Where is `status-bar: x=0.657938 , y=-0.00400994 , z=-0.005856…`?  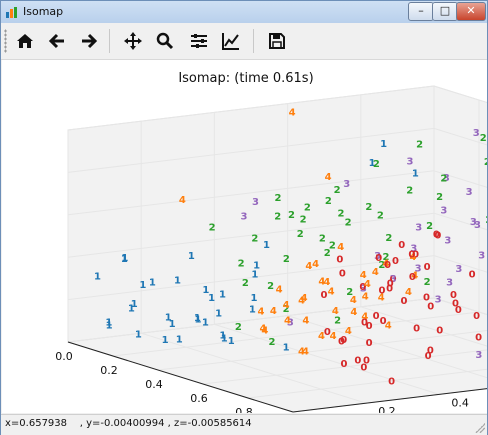 status-bar: x=0.657938 , y=-0.00400994 , z=-0.005856… is located at coordinates (244, 424).